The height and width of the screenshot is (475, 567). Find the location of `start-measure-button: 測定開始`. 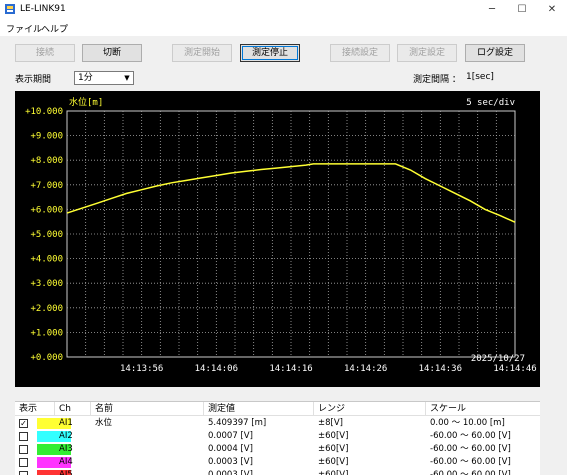

start-measure-button: 測定開始 is located at coordinates (202, 53).